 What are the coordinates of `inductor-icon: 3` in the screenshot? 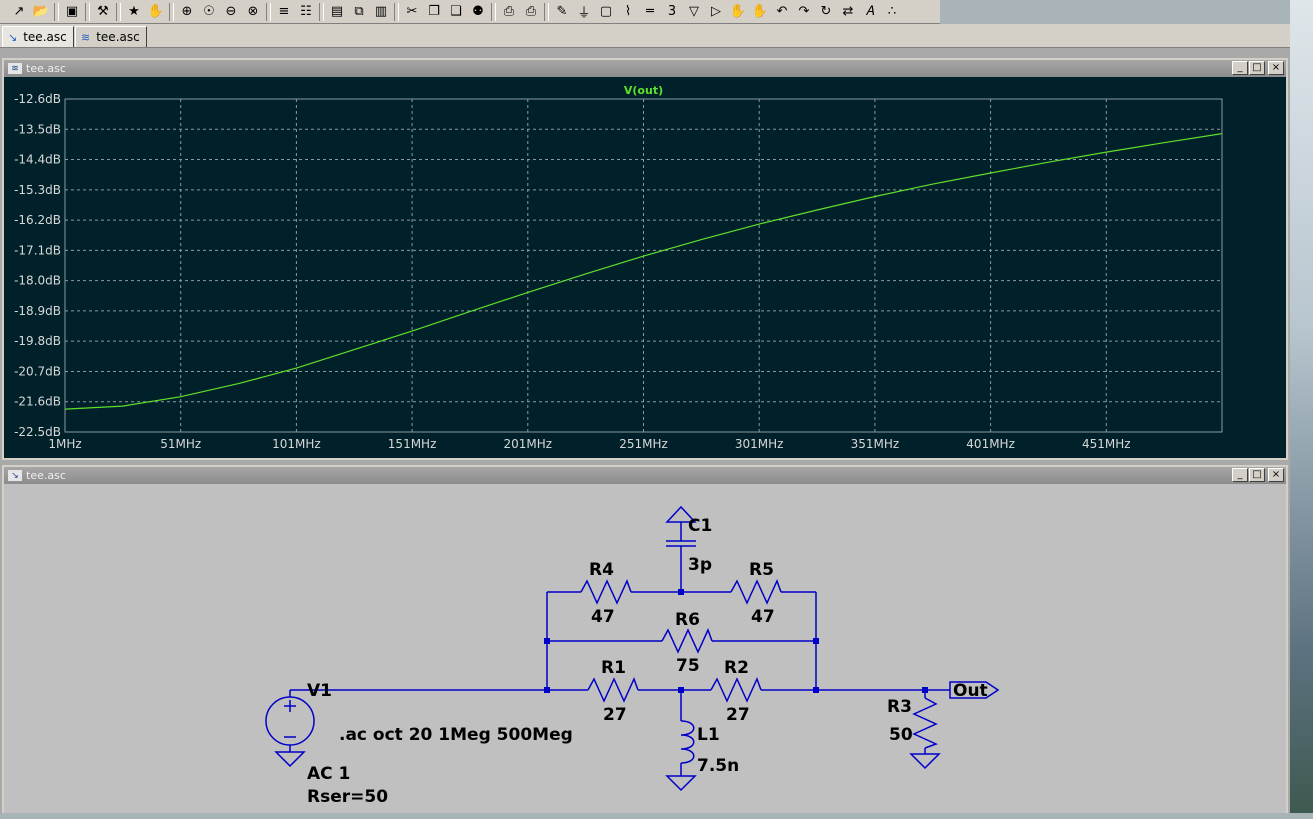 It's located at (672, 12).